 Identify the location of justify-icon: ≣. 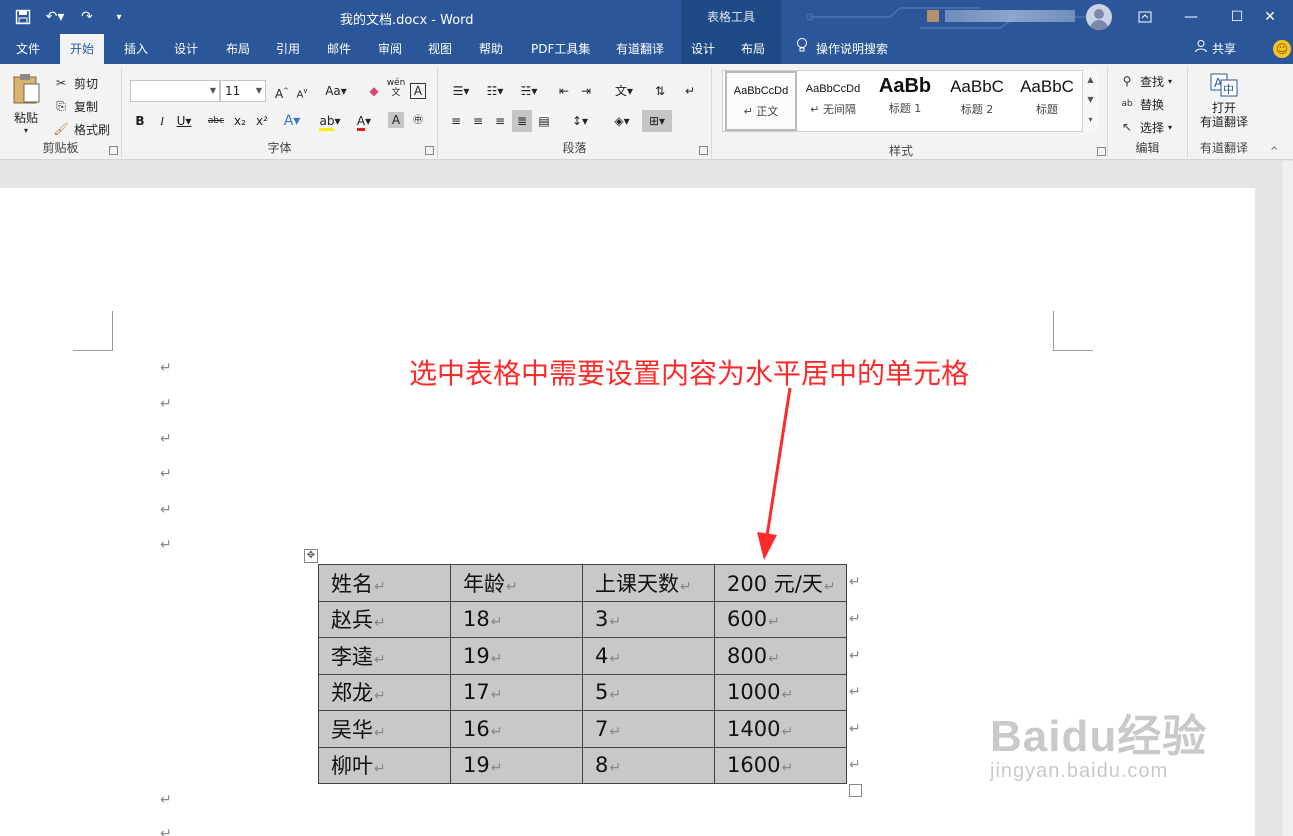
(522, 121).